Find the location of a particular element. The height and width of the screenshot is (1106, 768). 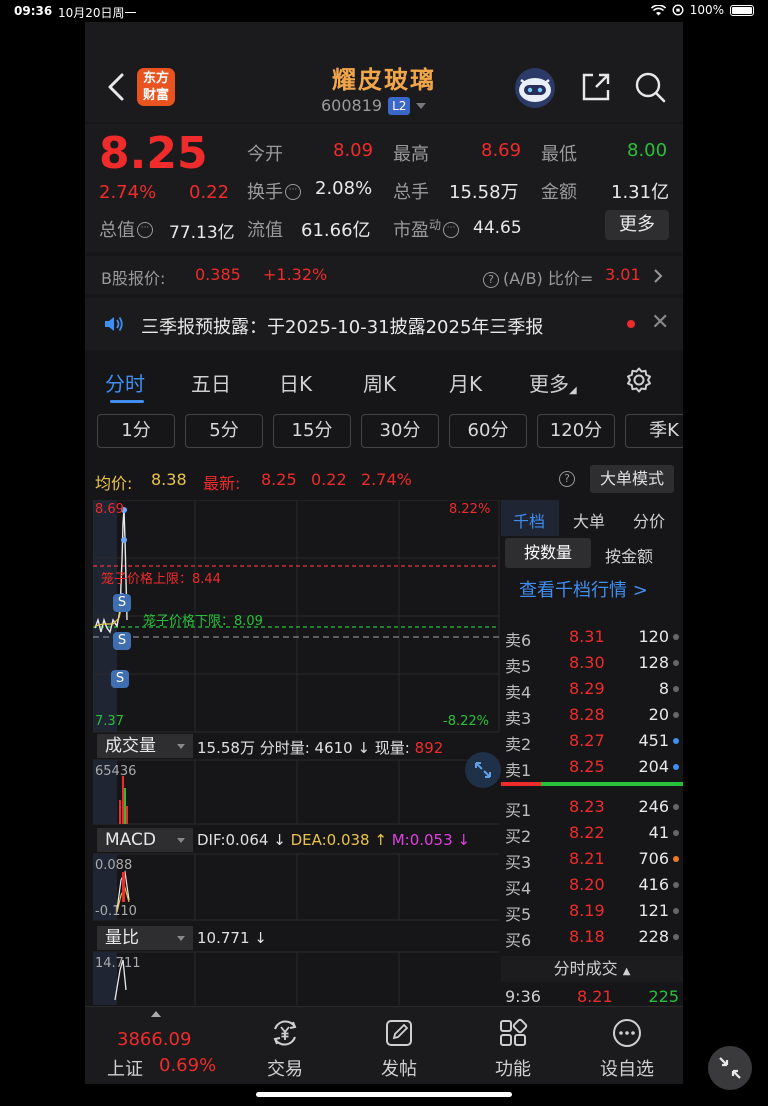

period-quarterly-k: 季K is located at coordinates (654, 431).